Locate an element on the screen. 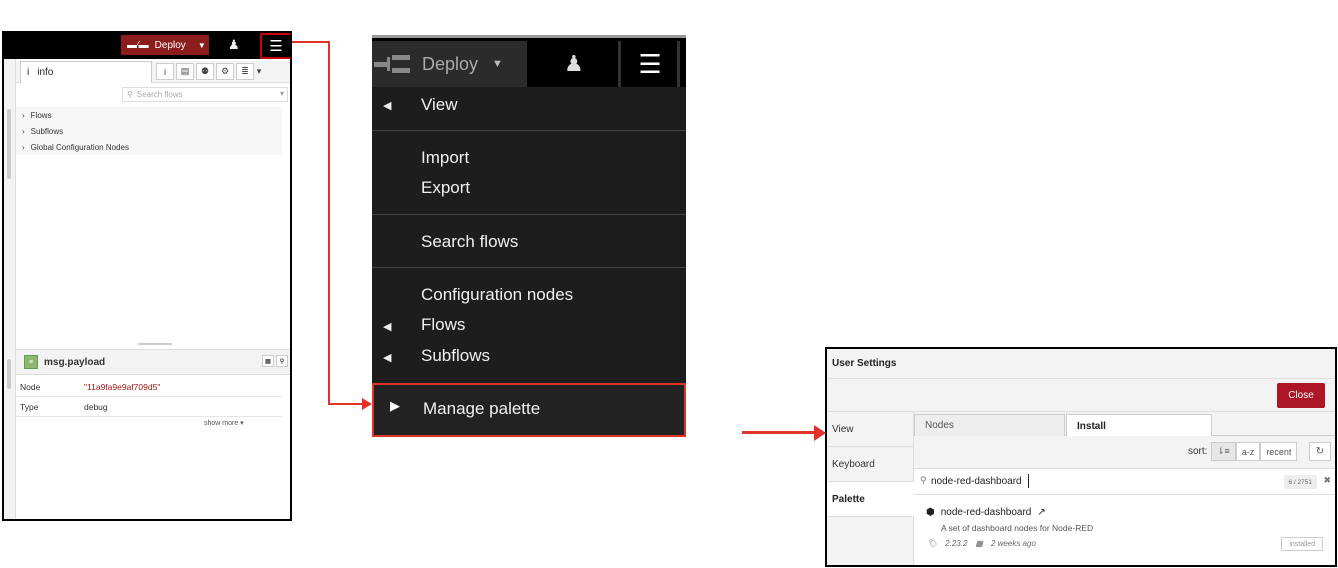 The height and width of the screenshot is (568, 1338). resize-handle is located at coordinates (9, 374).